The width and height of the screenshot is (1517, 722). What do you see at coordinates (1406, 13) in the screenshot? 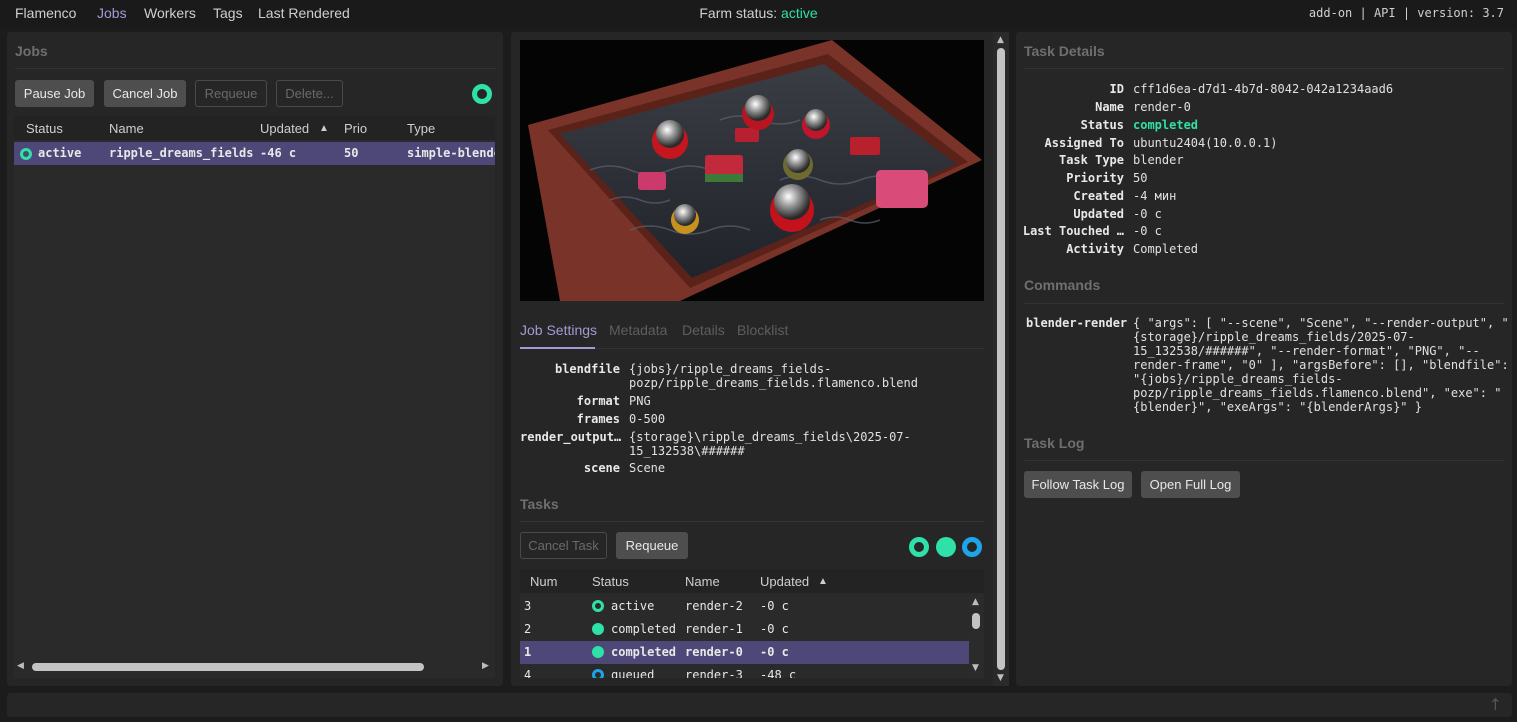
I see `version-links: add-on | API | version: 3.7` at bounding box center [1406, 13].